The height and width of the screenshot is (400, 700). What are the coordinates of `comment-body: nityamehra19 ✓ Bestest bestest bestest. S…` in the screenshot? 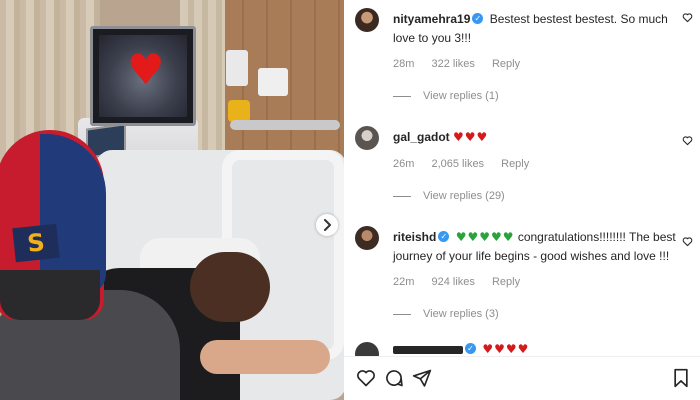 It's located at (543, 29).